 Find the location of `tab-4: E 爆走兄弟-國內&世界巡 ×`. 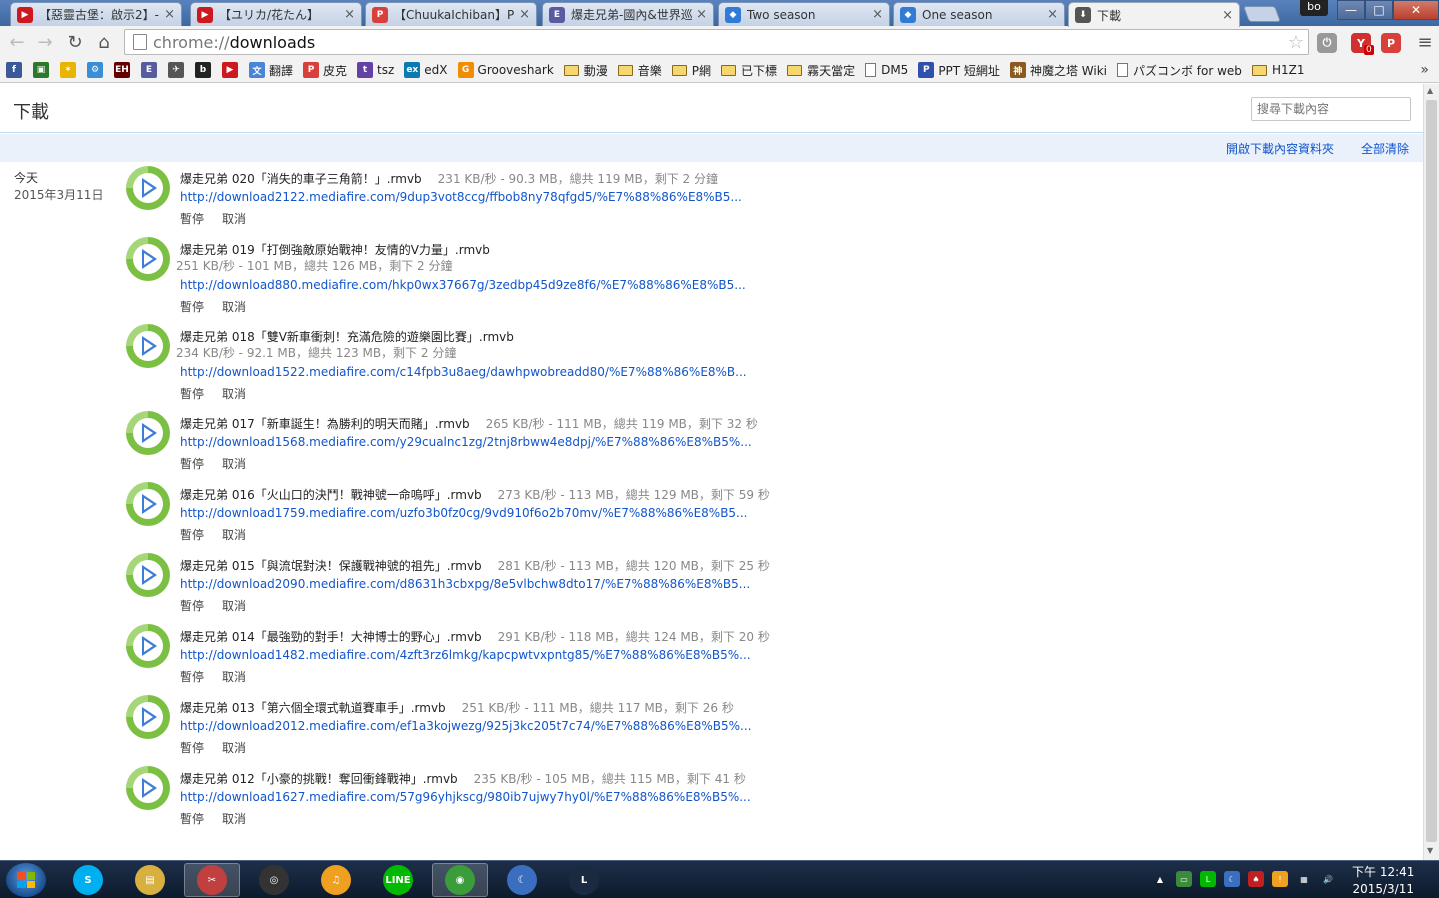

tab-4: E 爆走兄弟-國內&世界巡 × is located at coordinates (628, 14).